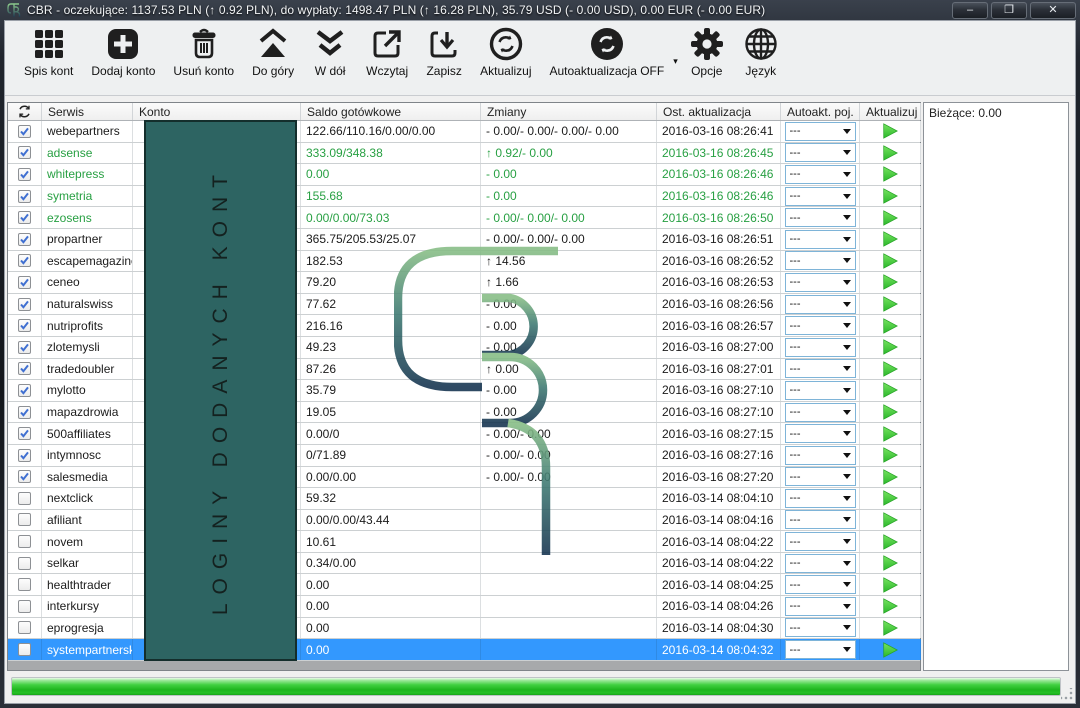 This screenshot has height=708, width=1080. Describe the element at coordinates (607, 52) in the screenshot. I see `autoaktualizacja-button: Autoaktualizacja OFF` at that location.